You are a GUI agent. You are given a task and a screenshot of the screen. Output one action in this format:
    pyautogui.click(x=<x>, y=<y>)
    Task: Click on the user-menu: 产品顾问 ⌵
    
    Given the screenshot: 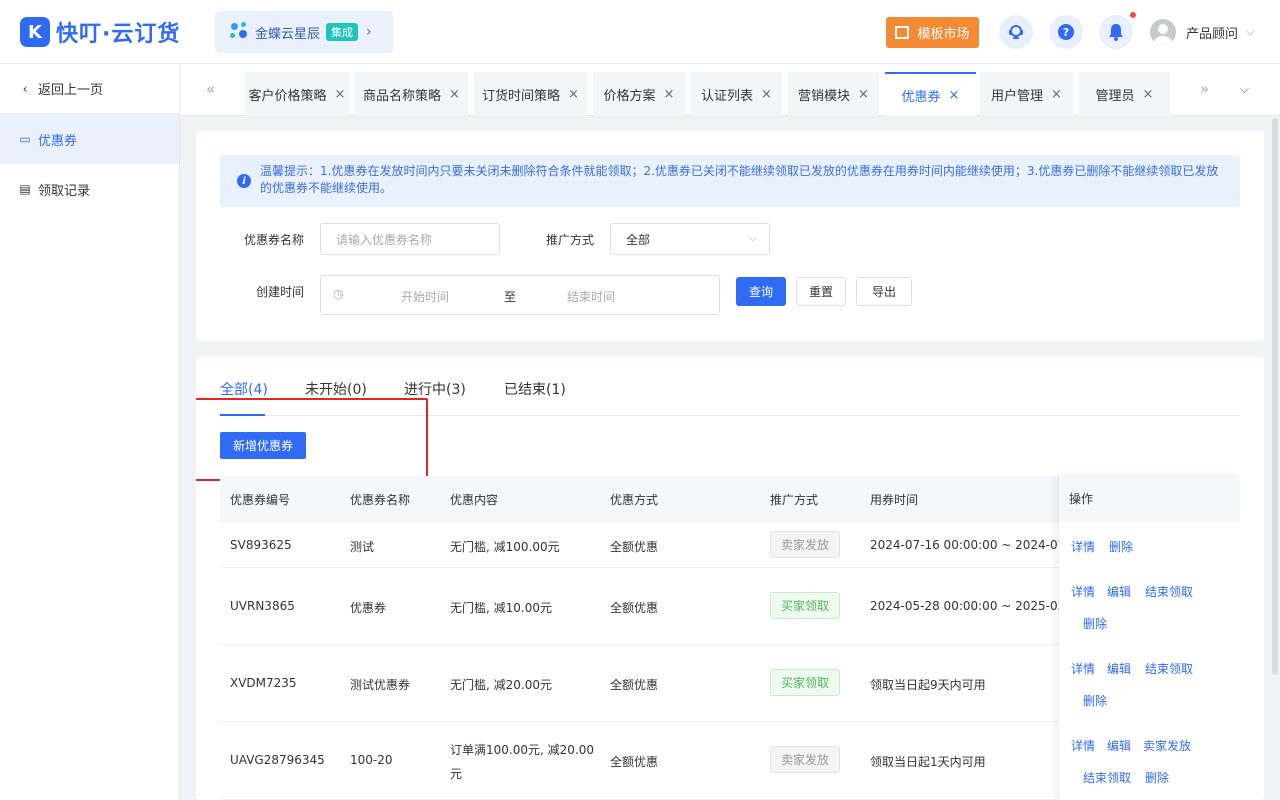 What is the action you would take?
    pyautogui.click(x=1202, y=32)
    